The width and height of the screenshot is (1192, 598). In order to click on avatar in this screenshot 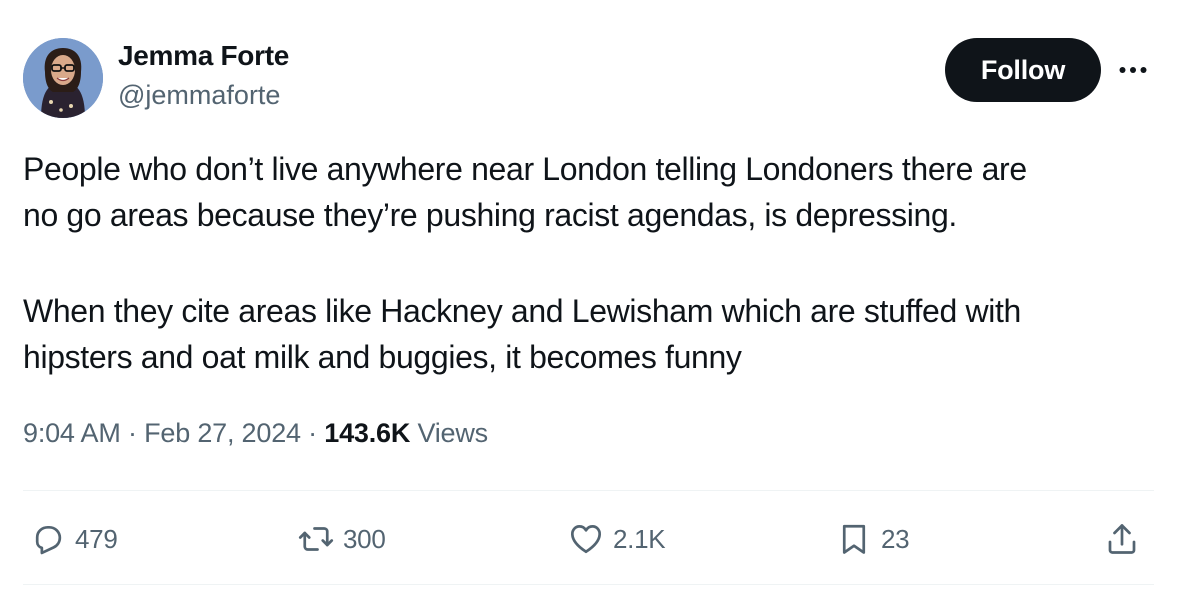, I will do `click(63, 78)`.